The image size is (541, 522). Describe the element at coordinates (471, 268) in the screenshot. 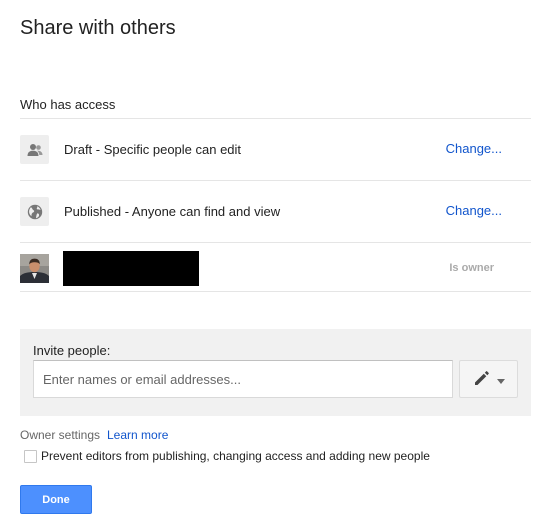

I see `owner-role-label: Is owner` at that location.